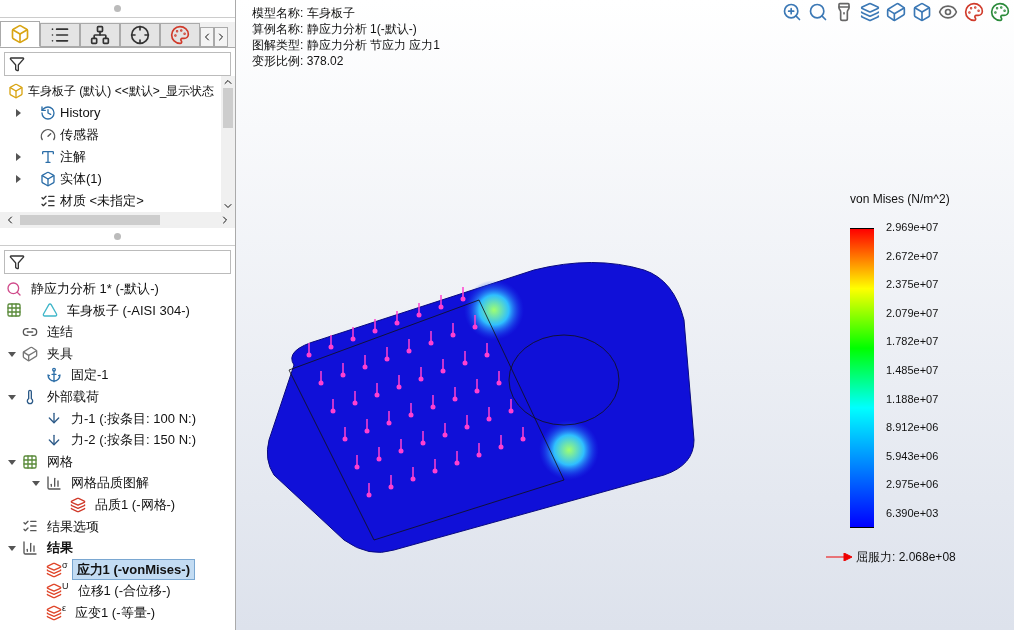 The width and height of the screenshot is (1014, 630). Describe the element at coordinates (60, 461) in the screenshot. I see `tree-item: 网格` at that location.